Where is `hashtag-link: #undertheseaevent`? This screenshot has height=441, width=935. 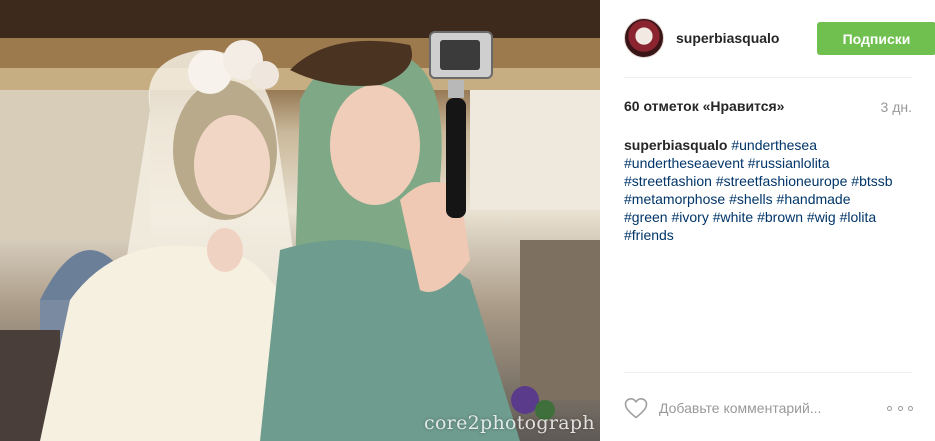 hashtag-link: #undertheseaevent is located at coordinates (684, 163).